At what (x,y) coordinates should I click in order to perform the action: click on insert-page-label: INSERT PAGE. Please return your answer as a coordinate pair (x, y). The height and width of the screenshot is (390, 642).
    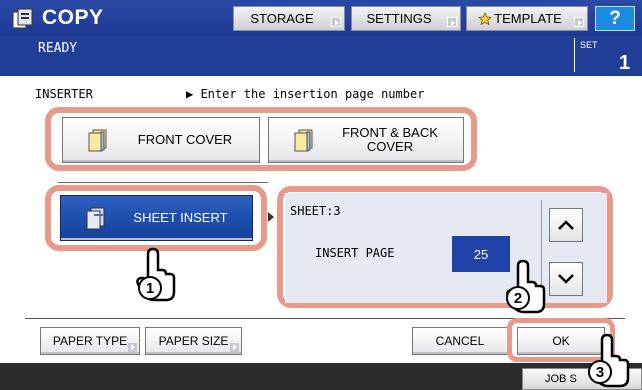
    Looking at the image, I should click on (355, 253).